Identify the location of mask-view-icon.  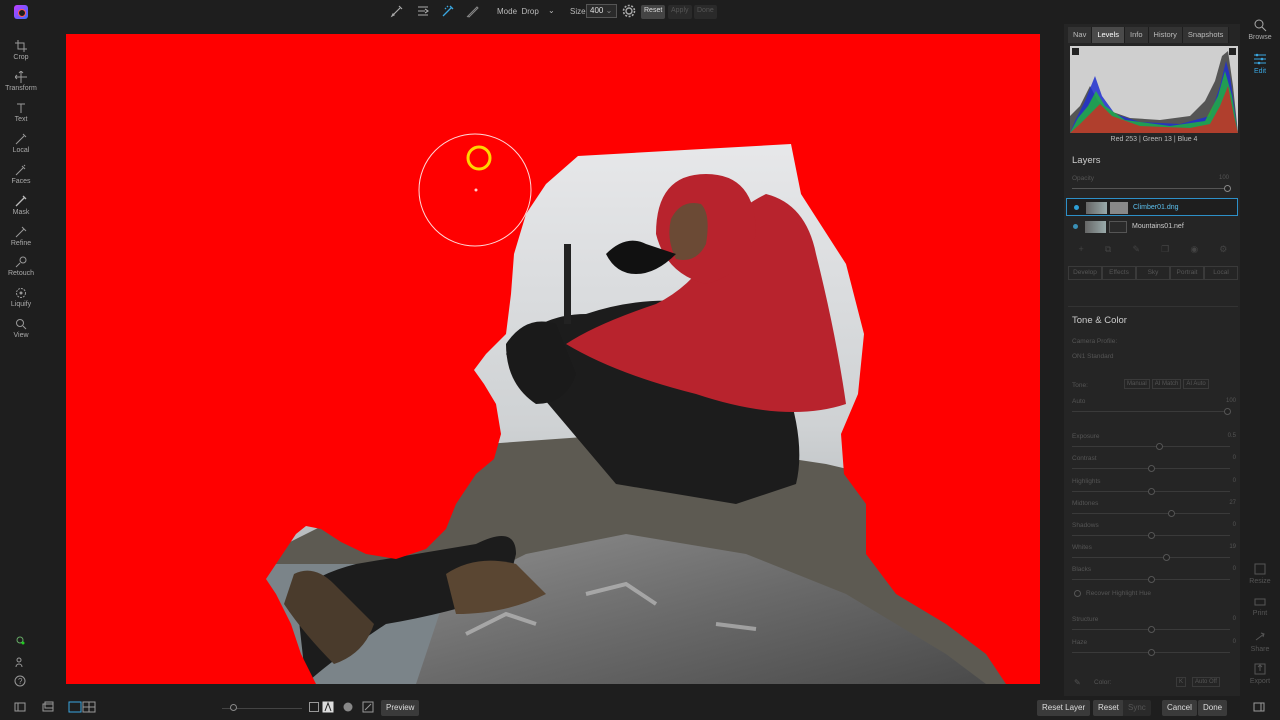
(314, 707).